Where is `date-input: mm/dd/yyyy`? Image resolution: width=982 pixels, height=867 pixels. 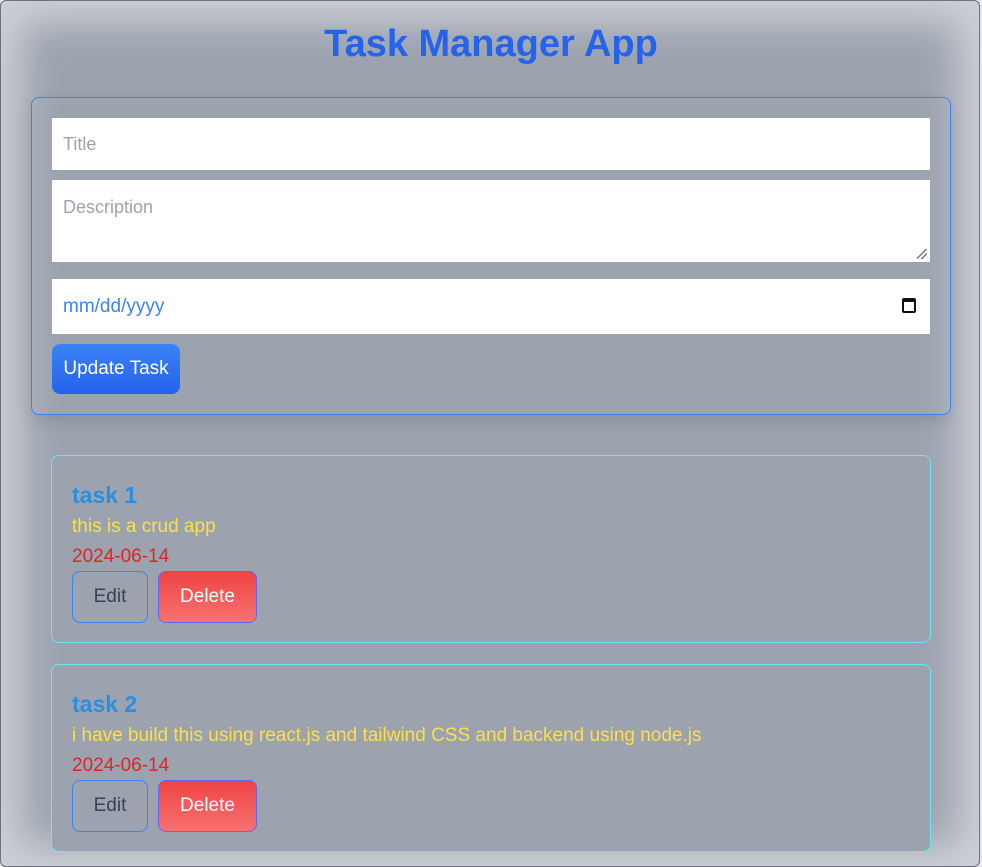 date-input: mm/dd/yyyy is located at coordinates (491, 306).